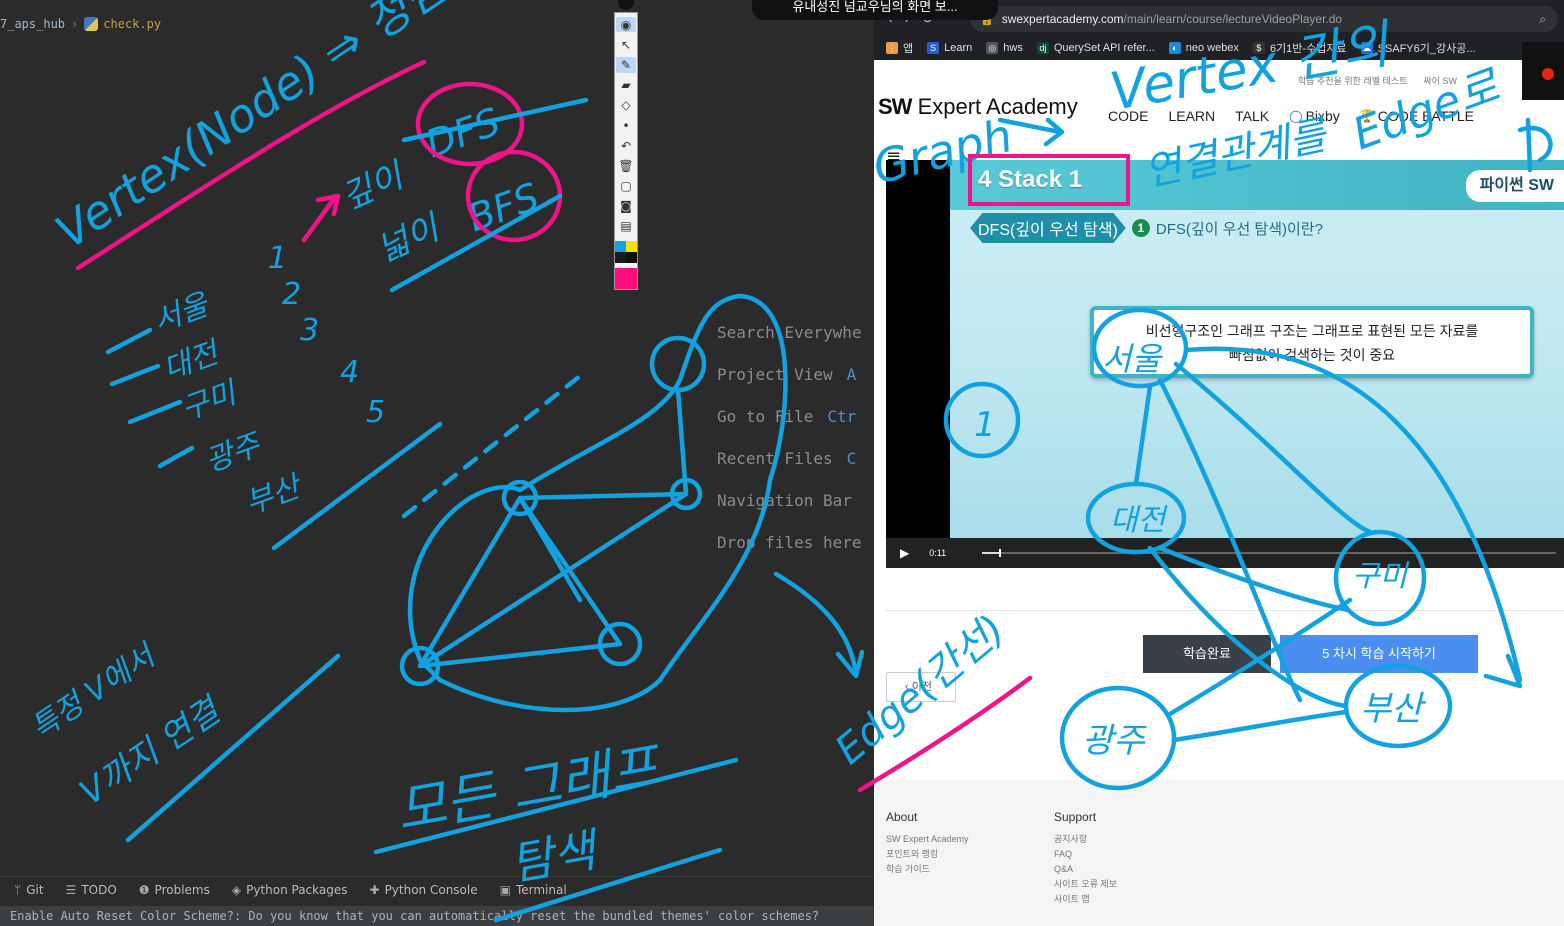  I want to click on section-badge: DFS(깊이 우선 탐색), so click(1048, 228).